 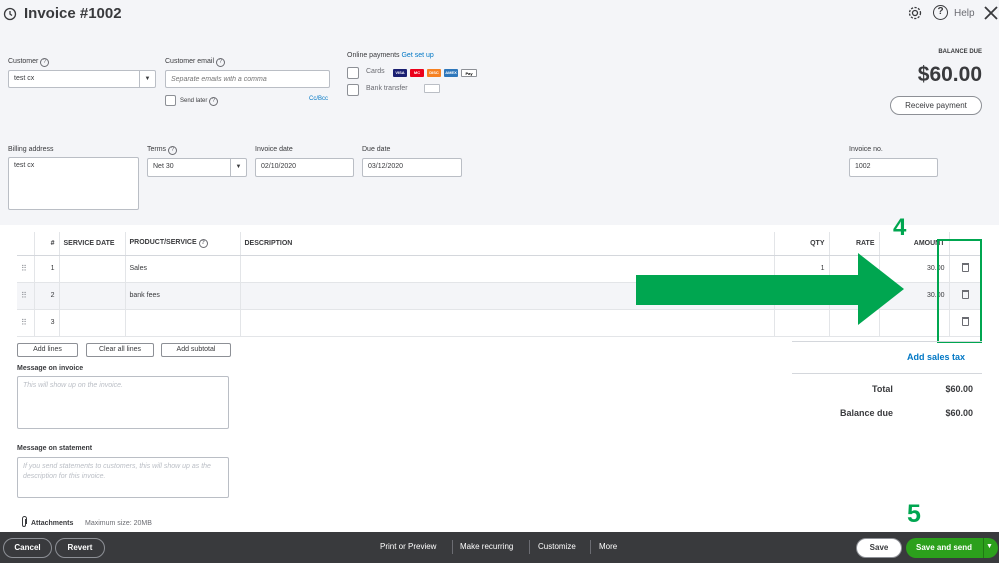 What do you see at coordinates (914, 514) in the screenshot?
I see `annotation-step-5: 5` at bounding box center [914, 514].